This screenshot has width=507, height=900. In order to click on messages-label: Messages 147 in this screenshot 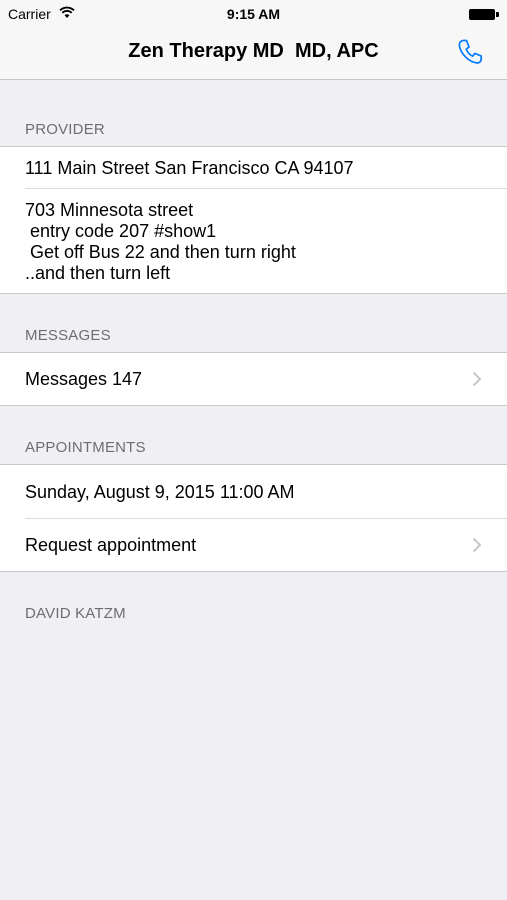, I will do `click(84, 379)`.